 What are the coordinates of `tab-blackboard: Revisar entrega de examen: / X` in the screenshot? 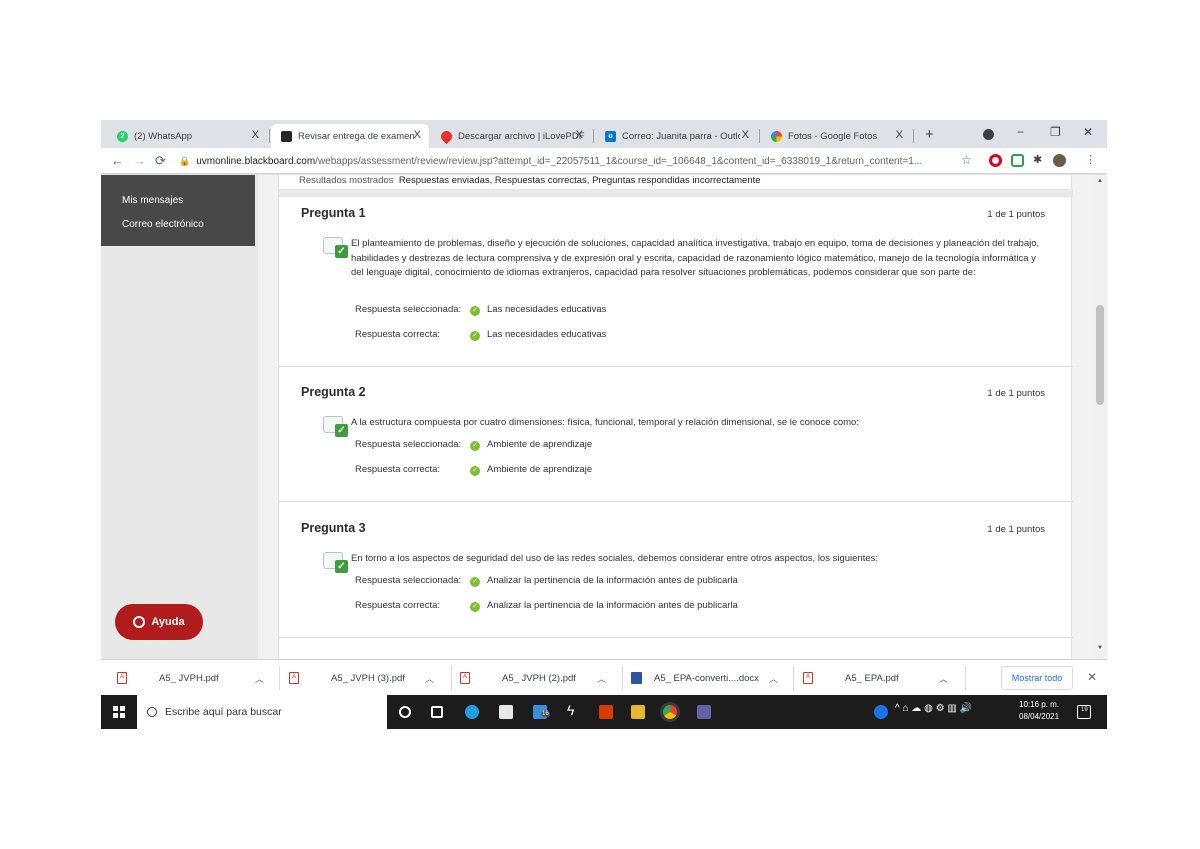 It's located at (350, 136).